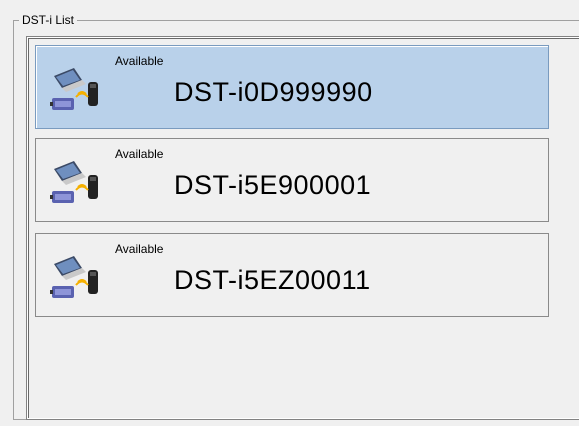 The width and height of the screenshot is (579, 426). I want to click on groupbox-title: DST-i List, so click(48, 20).